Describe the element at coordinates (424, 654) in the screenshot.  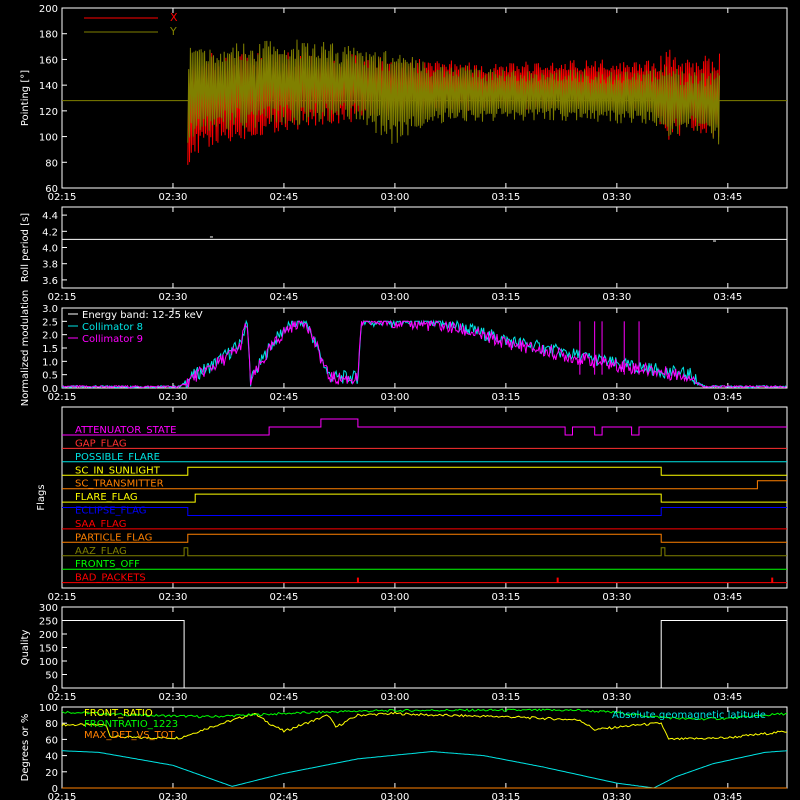
I see `quality-series` at that location.